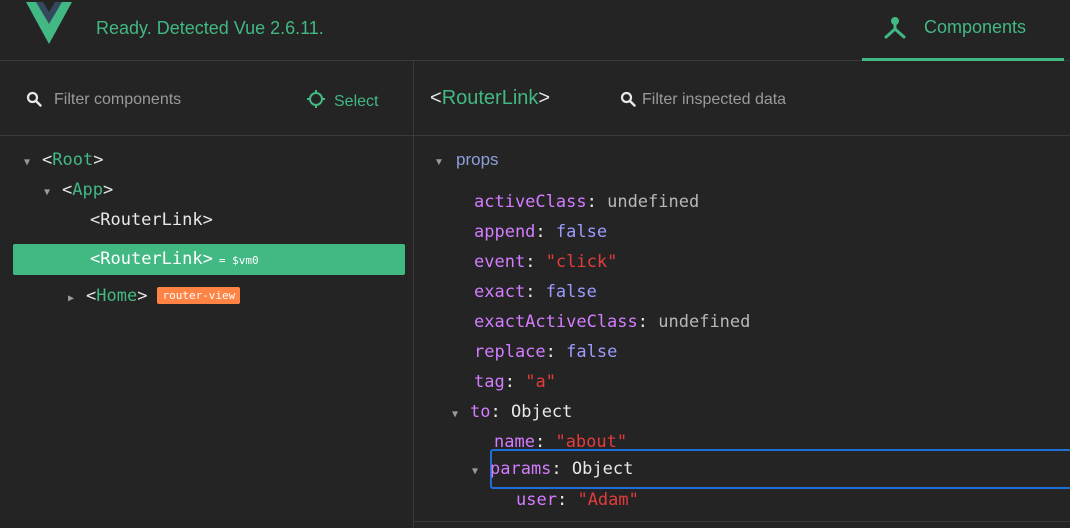 The width and height of the screenshot is (1070, 528). I want to click on tree-node-routerlink-1: <RouterLink>, so click(151, 220).